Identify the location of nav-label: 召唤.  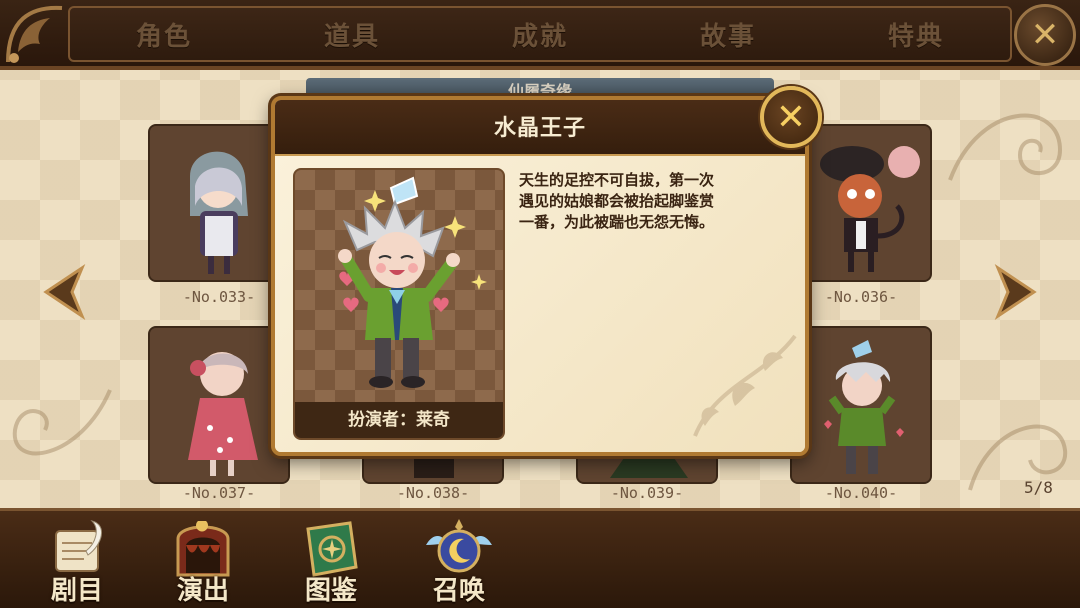
(458, 591).